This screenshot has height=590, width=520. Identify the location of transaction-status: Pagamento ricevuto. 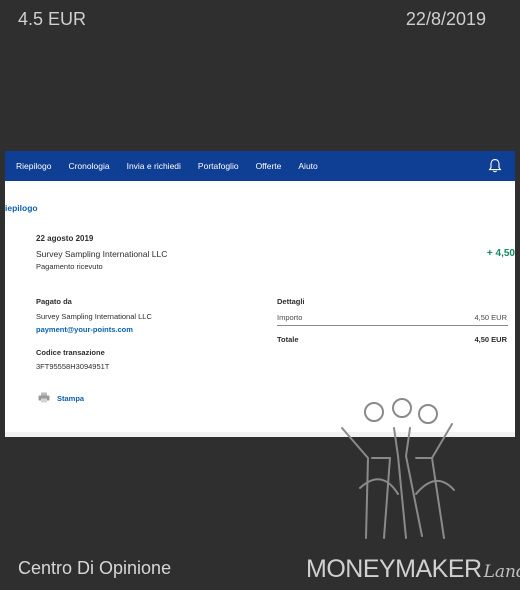
(69, 266).